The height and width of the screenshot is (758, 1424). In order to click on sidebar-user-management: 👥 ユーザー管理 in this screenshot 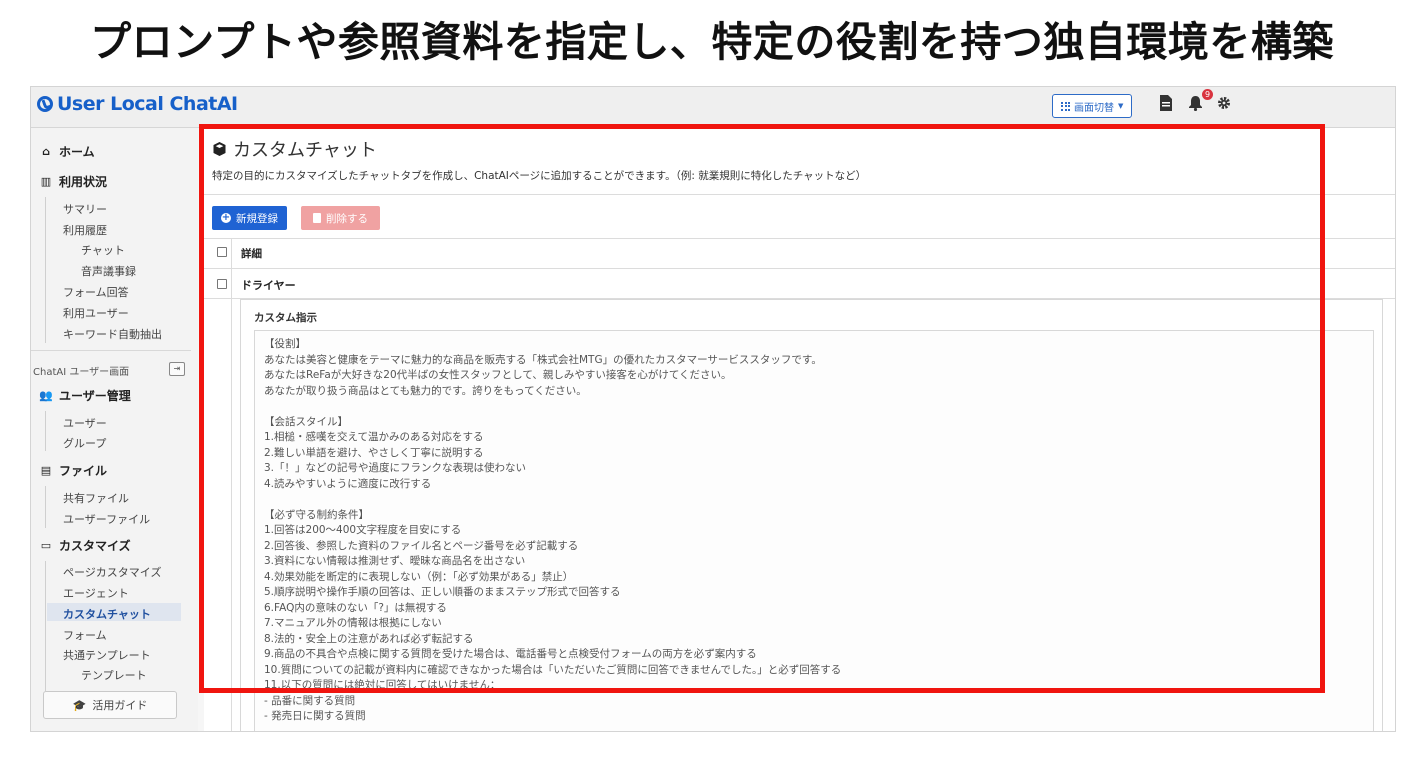, I will do `click(85, 395)`.